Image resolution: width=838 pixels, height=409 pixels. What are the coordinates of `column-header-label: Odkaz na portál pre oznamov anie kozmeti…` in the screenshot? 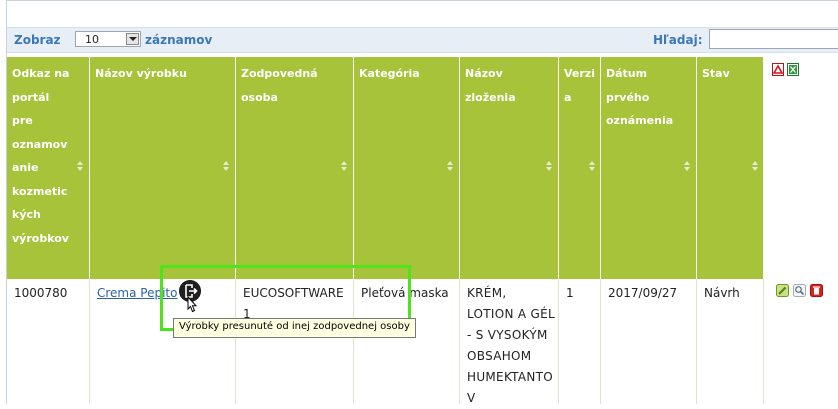 It's located at (41, 156).